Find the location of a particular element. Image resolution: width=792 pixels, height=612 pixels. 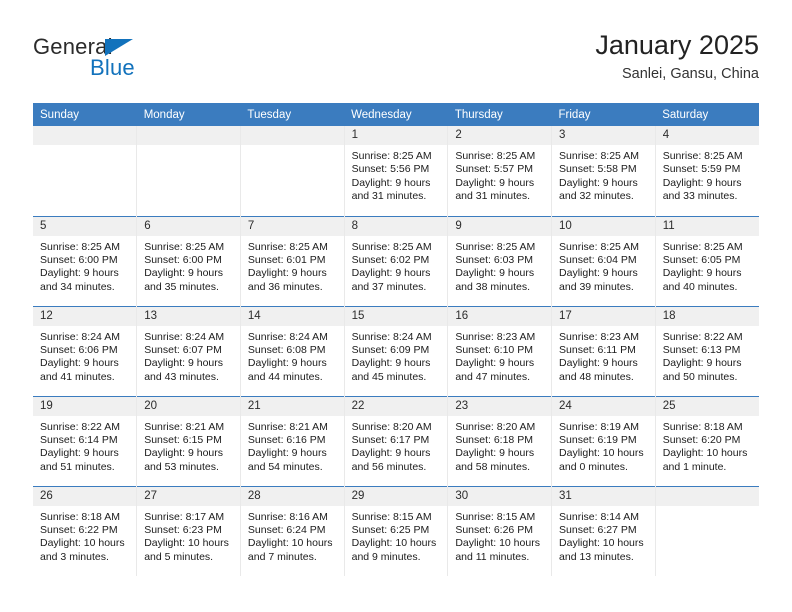

day-detail-daylight2: and 31 minutes. is located at coordinates (493, 196).